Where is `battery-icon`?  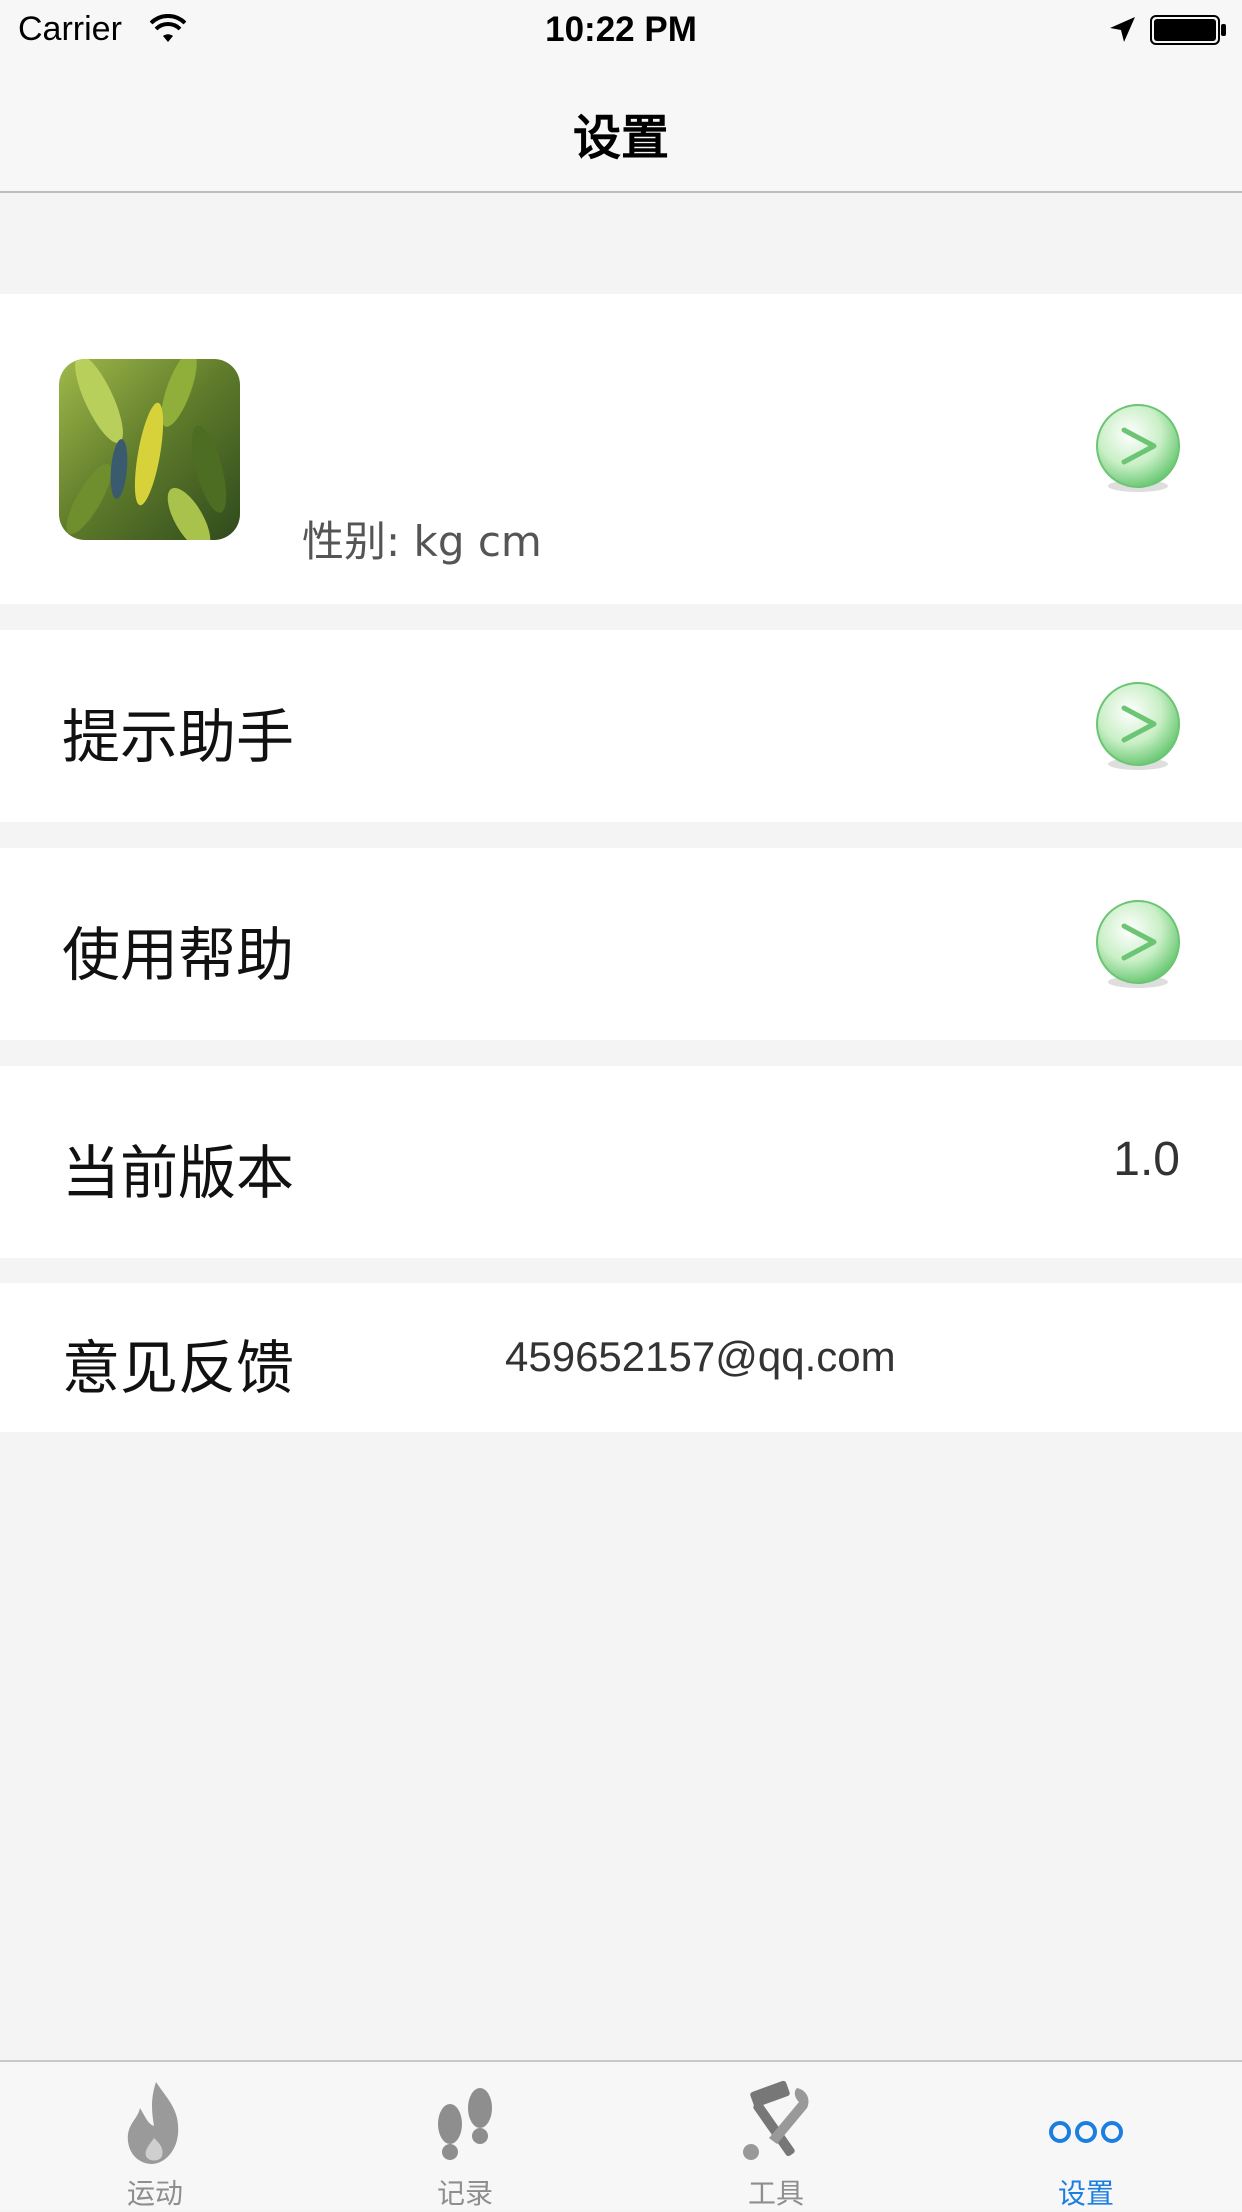 battery-icon is located at coordinates (1188, 30).